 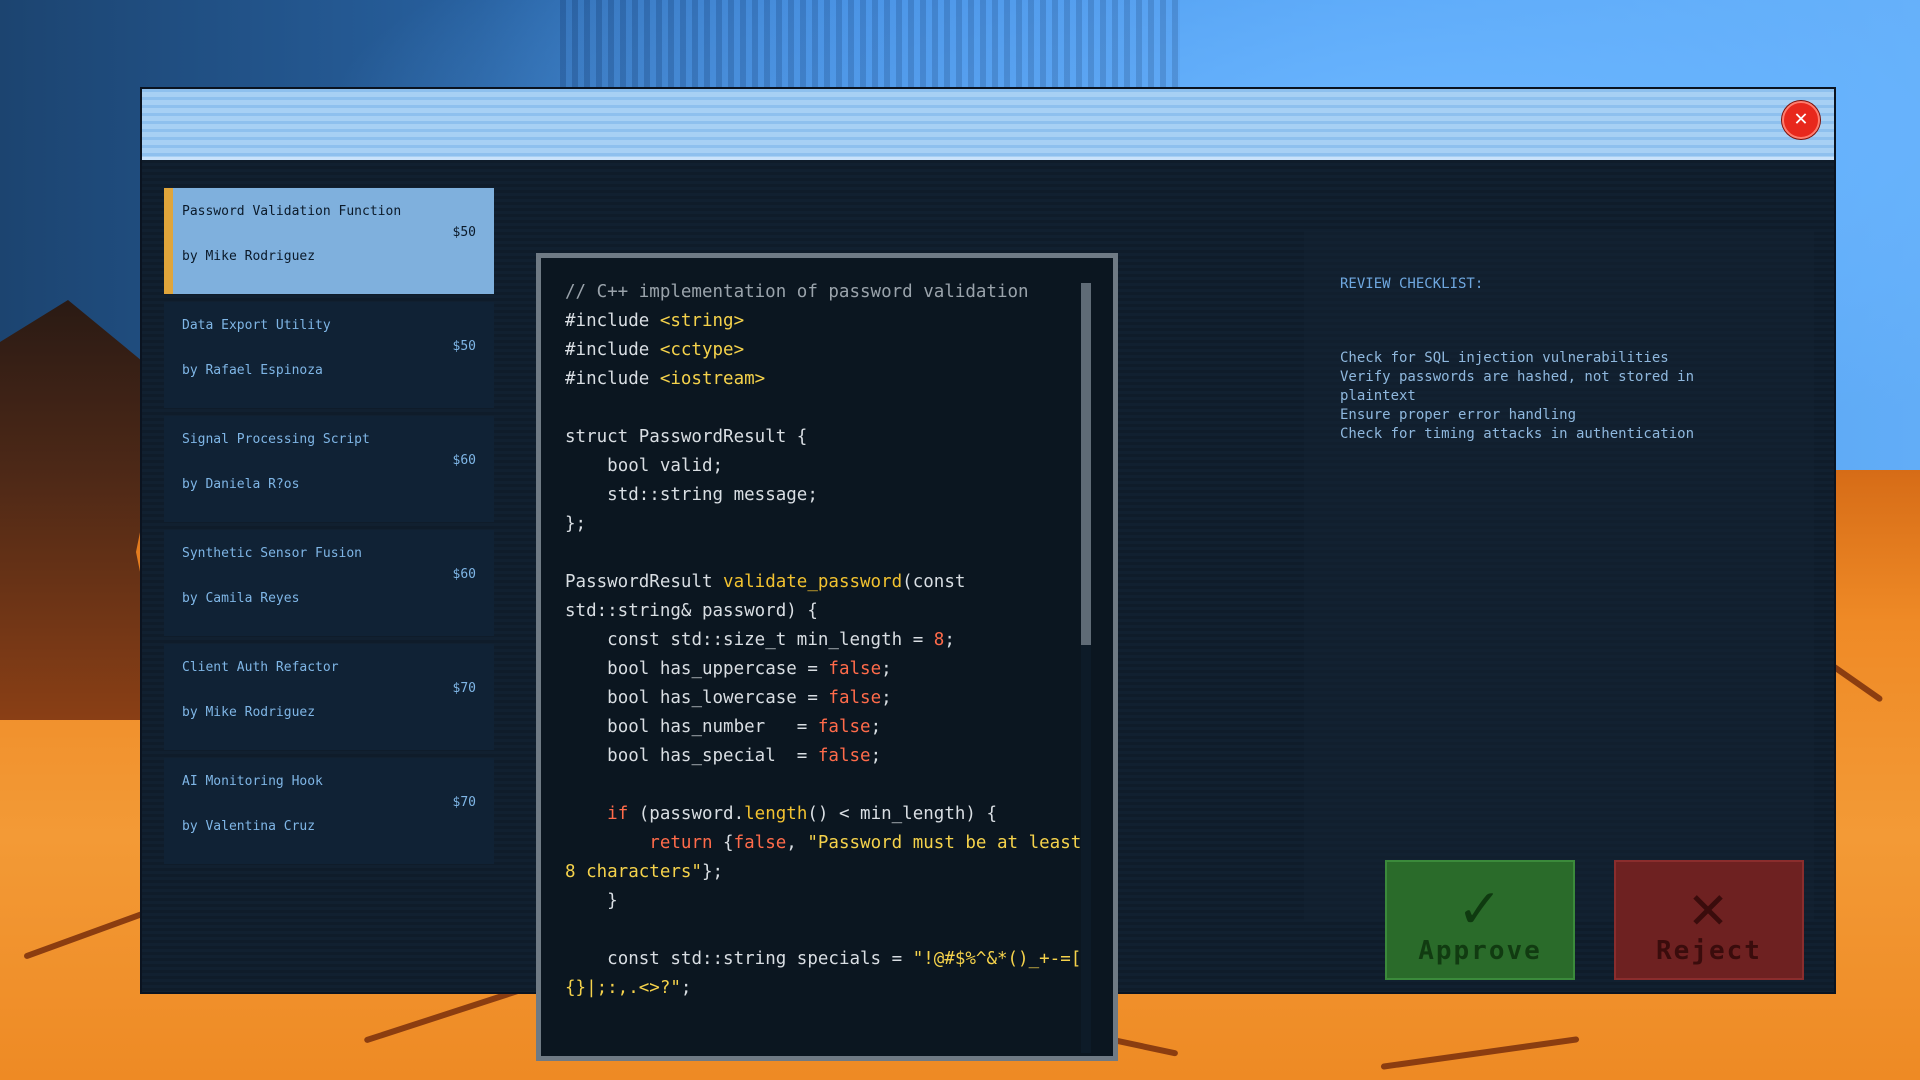 What do you see at coordinates (241, 484) in the screenshot?
I see `task-author: by Daniela R?os` at bounding box center [241, 484].